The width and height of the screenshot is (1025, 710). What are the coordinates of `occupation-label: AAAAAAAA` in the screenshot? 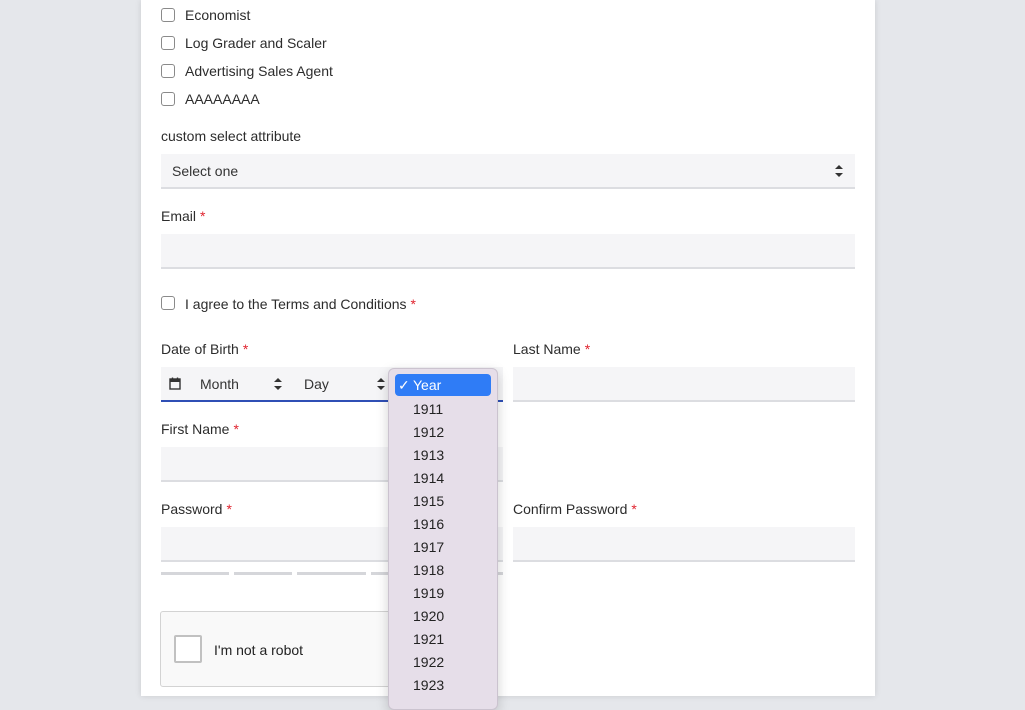 It's located at (222, 99).